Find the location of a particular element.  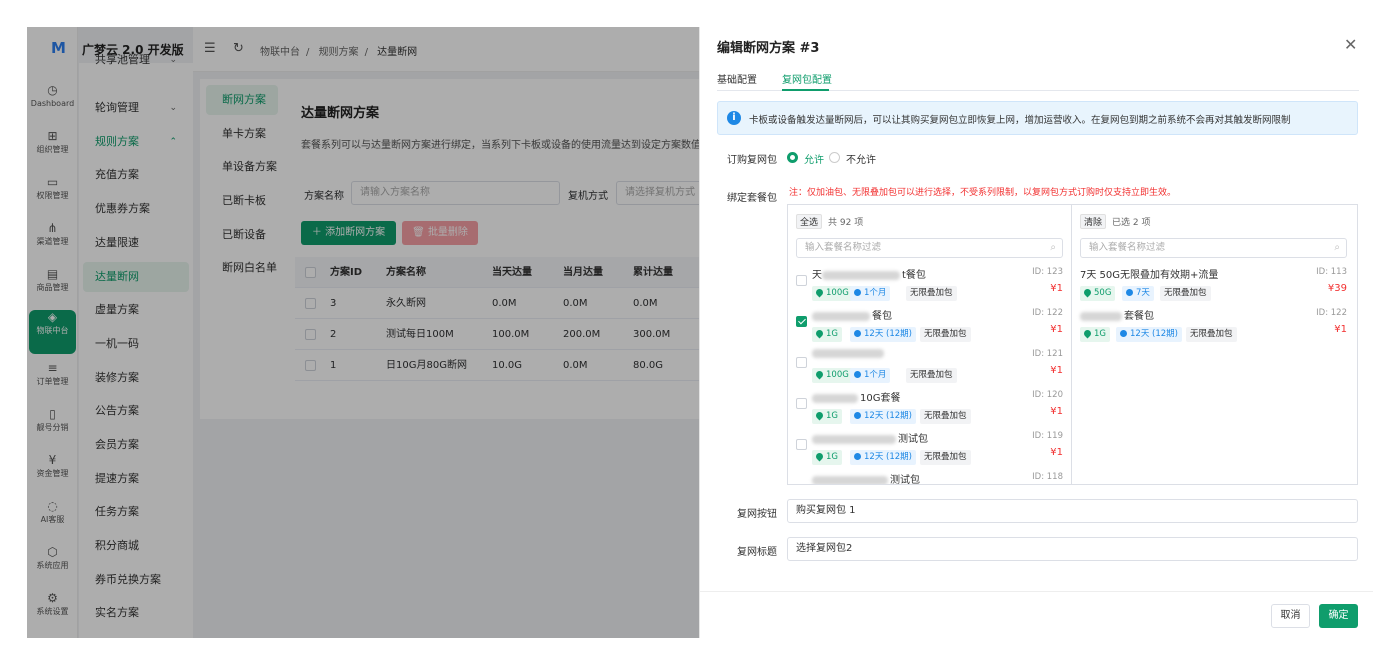

close-icon: ✕ is located at coordinates (1350, 44).